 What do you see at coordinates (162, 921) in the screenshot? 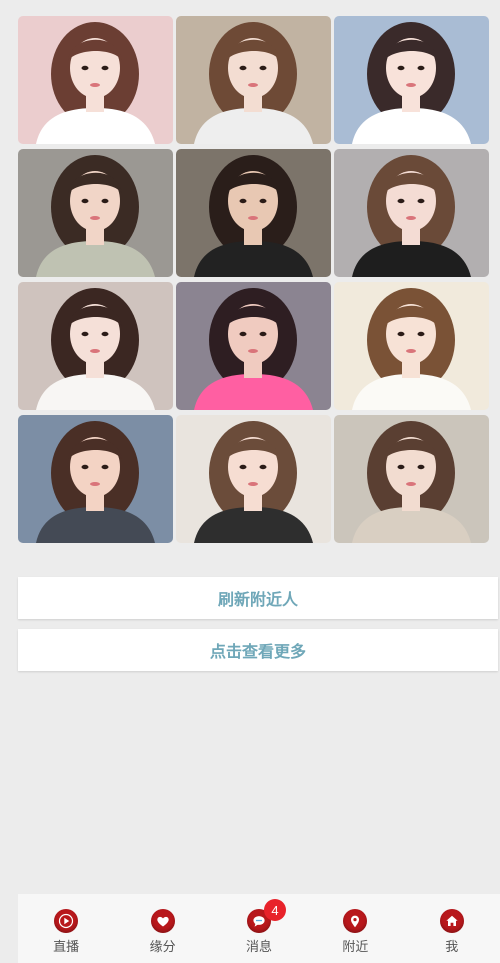
I see `heart-icon` at bounding box center [162, 921].